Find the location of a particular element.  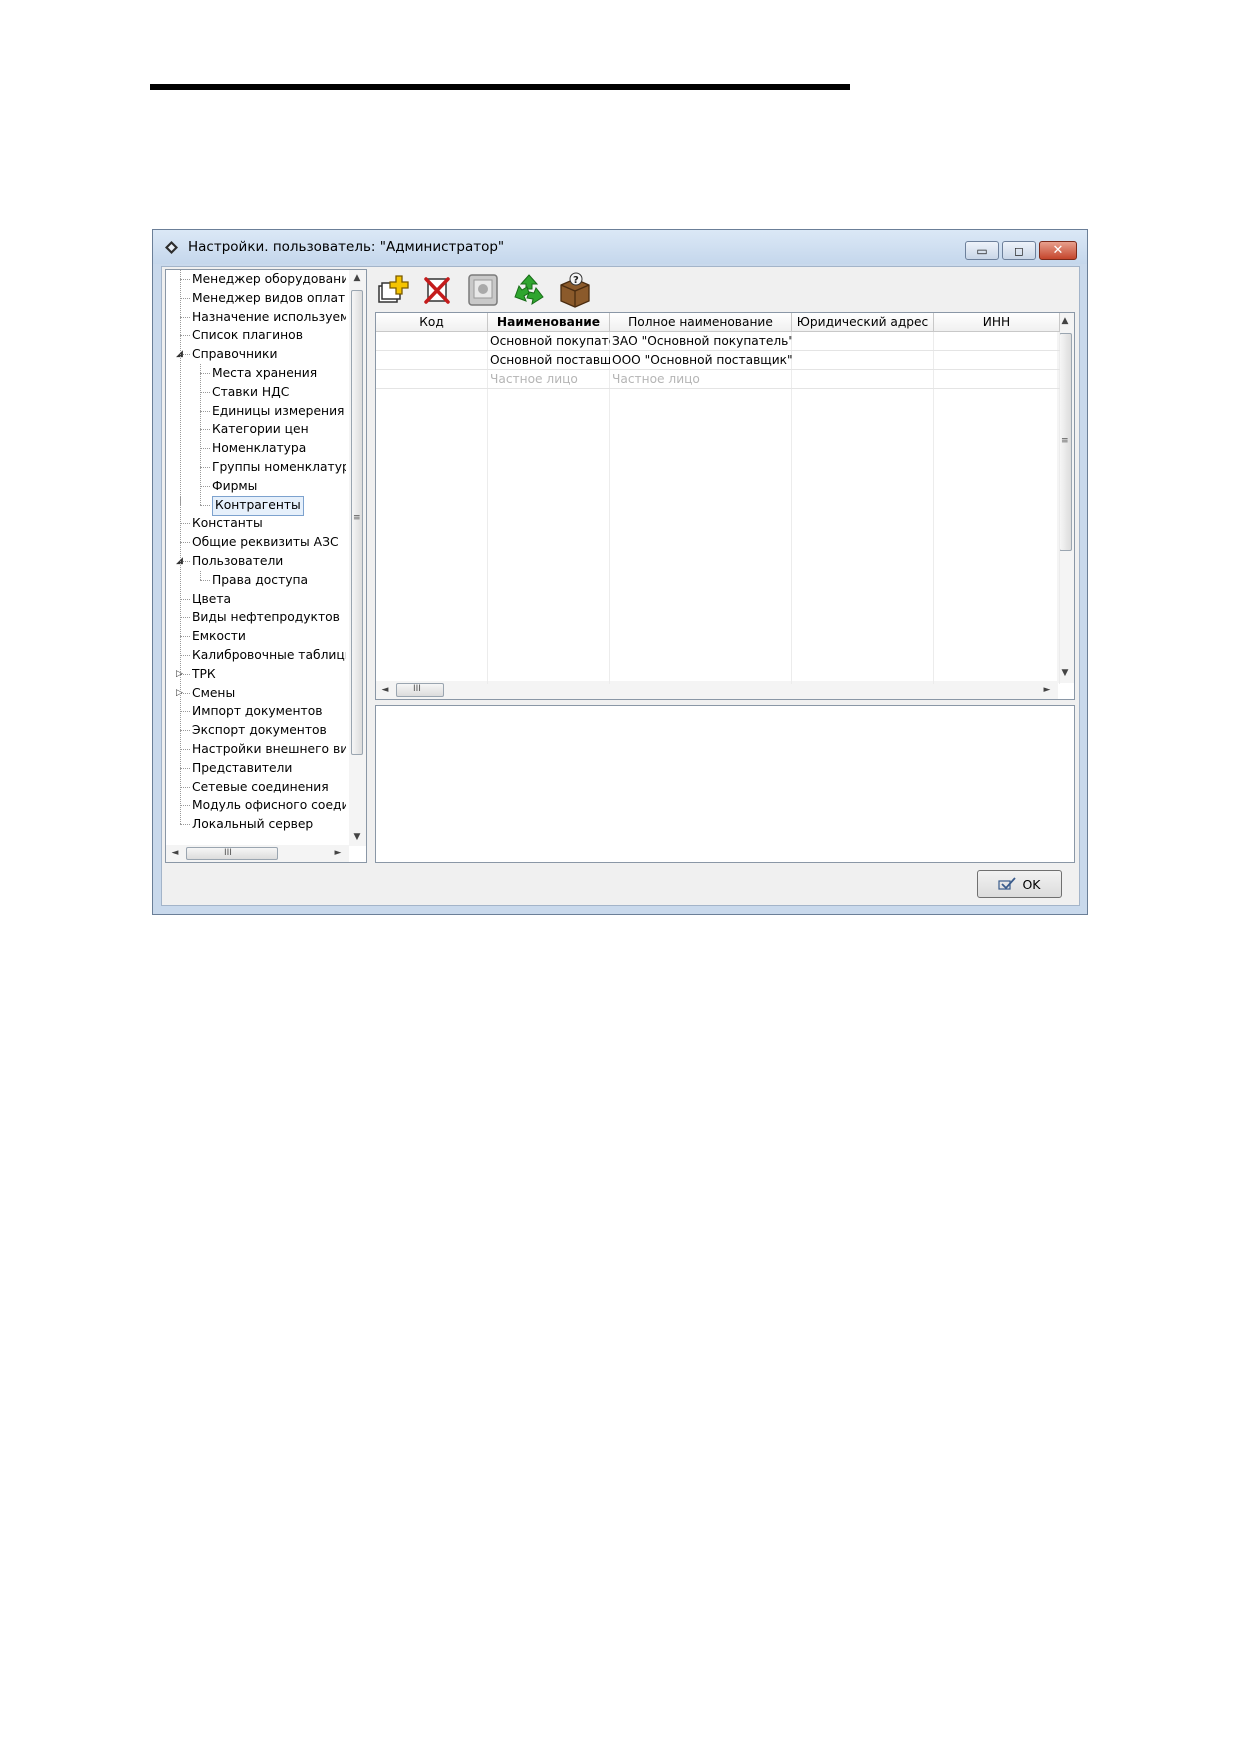

column-header: ИНН is located at coordinates (997, 322).